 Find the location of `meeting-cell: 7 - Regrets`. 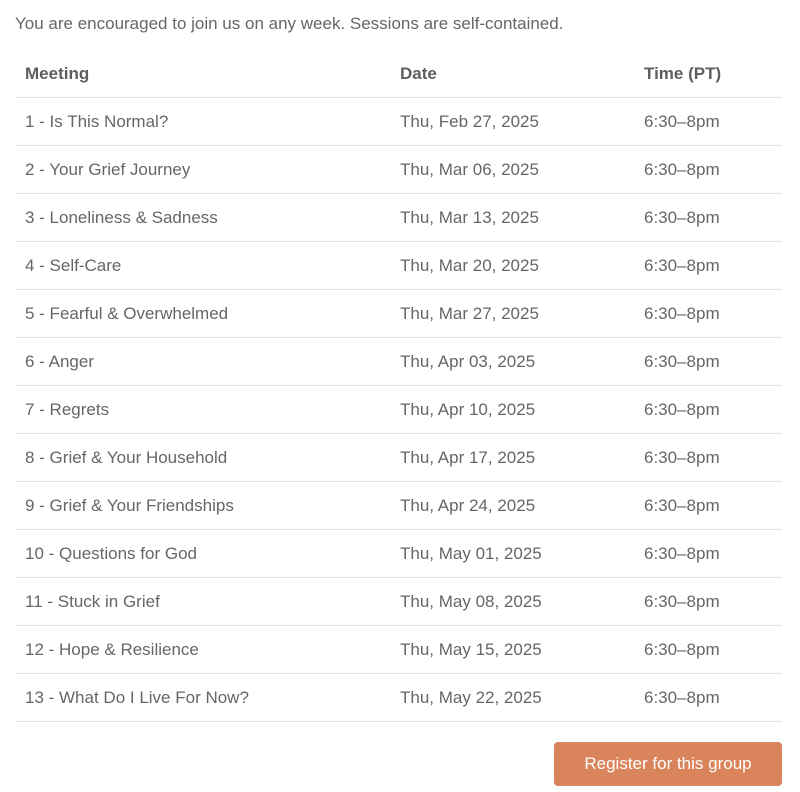

meeting-cell: 7 - Regrets is located at coordinates (202, 409).